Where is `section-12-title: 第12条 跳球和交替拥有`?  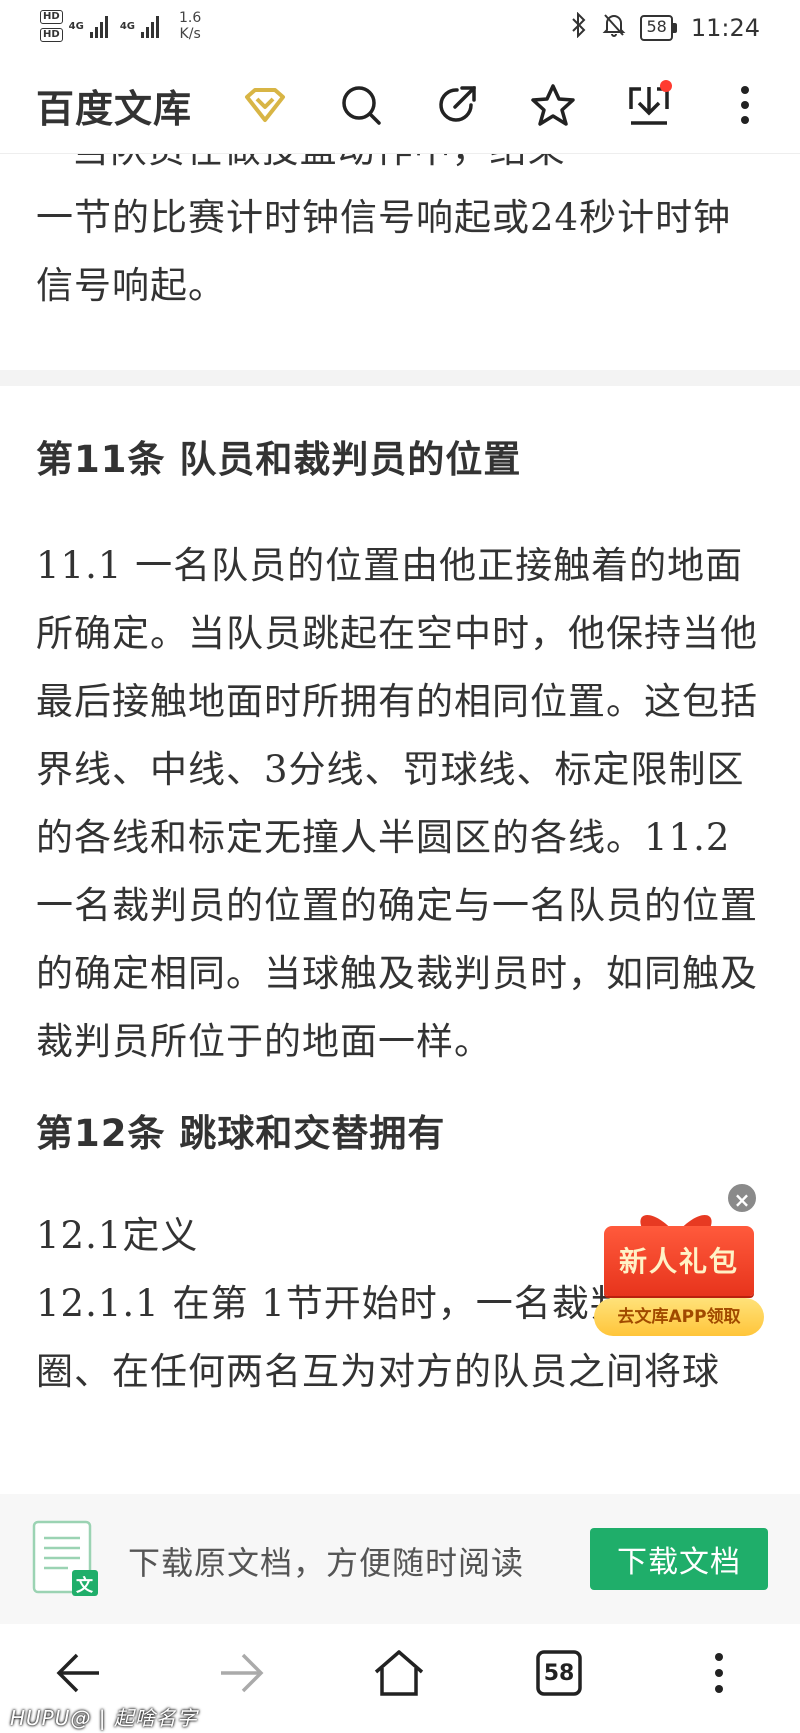 section-12-title: 第12条 跳球和交替拥有 is located at coordinates (241, 1133).